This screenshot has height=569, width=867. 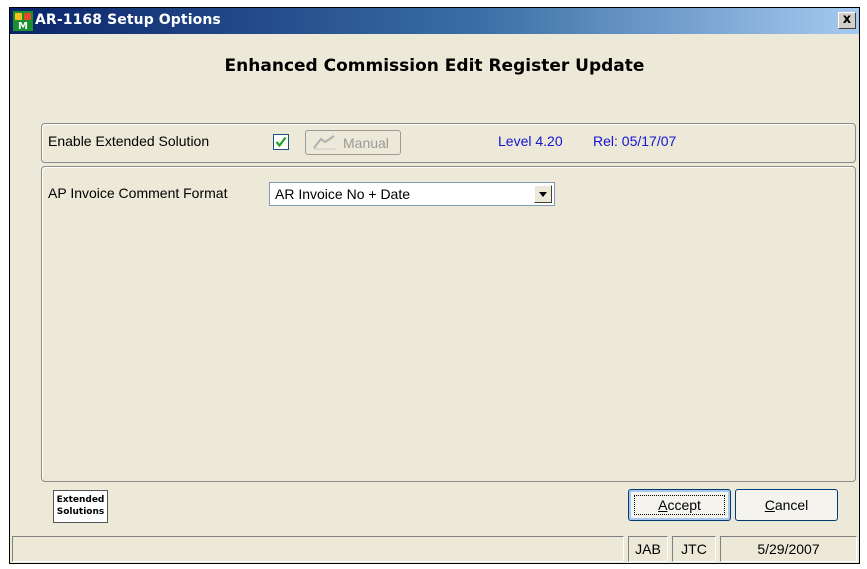 I want to click on svg-text: M, so click(x=23, y=26).